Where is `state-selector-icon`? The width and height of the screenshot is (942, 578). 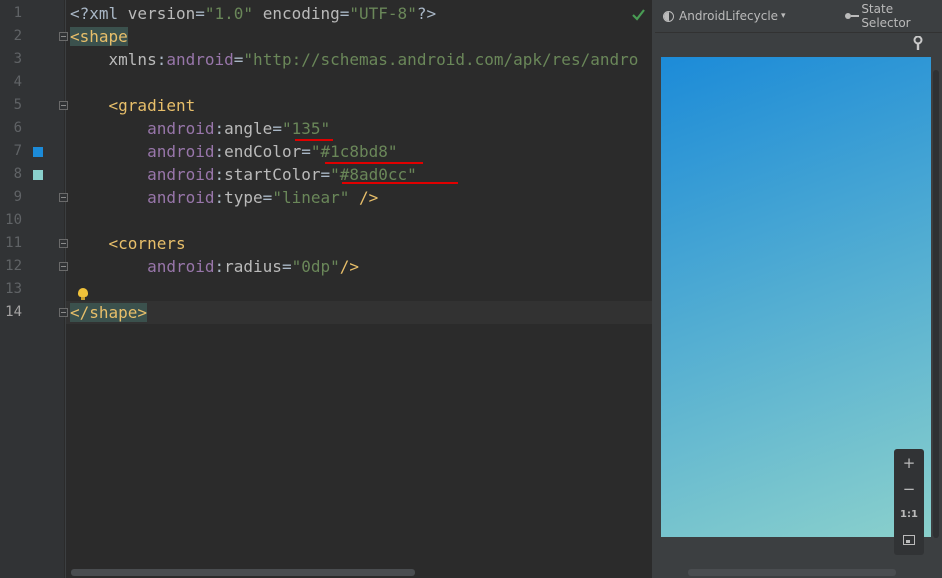
state-selector-icon is located at coordinates (852, 16).